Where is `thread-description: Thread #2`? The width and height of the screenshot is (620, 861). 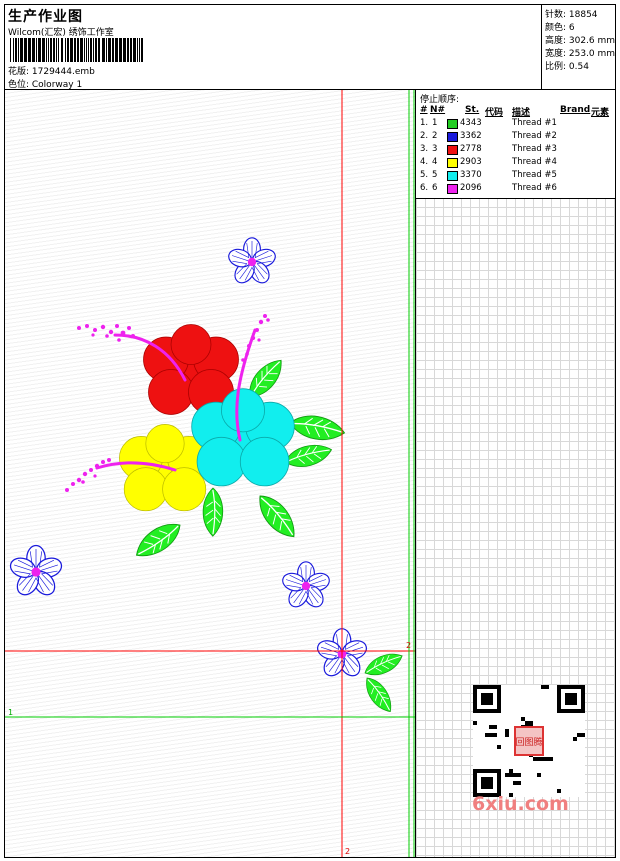
thread-description: Thread #2 is located at coordinates (534, 136).